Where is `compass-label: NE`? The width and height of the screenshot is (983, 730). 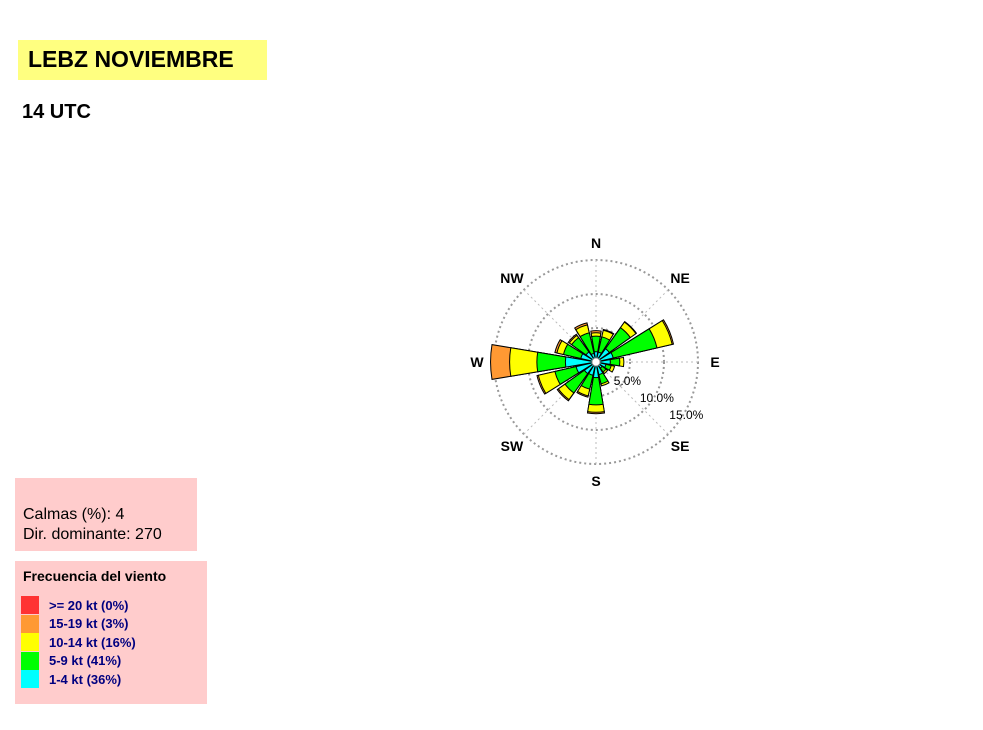 compass-label: NE is located at coordinates (679, 278).